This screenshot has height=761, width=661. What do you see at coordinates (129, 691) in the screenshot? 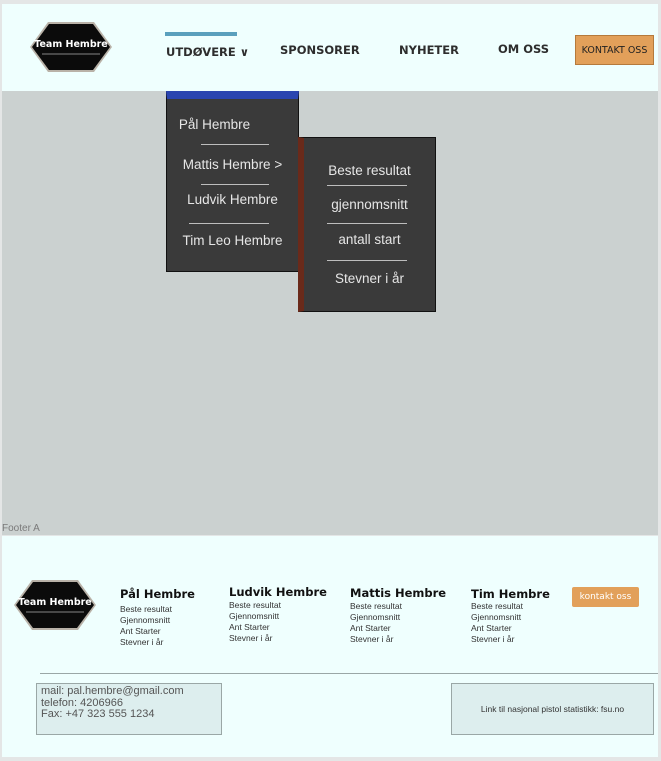
I see `contact-email: mail: pal.hembre@gmail.com` at bounding box center [129, 691].